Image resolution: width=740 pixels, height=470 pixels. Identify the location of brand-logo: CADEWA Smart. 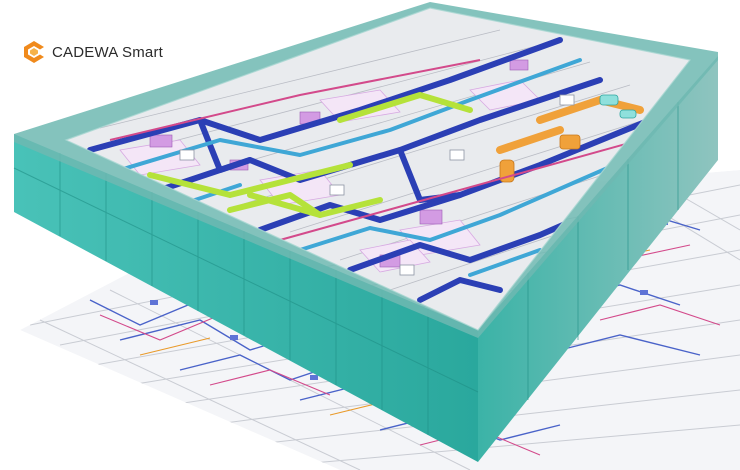
(92, 52).